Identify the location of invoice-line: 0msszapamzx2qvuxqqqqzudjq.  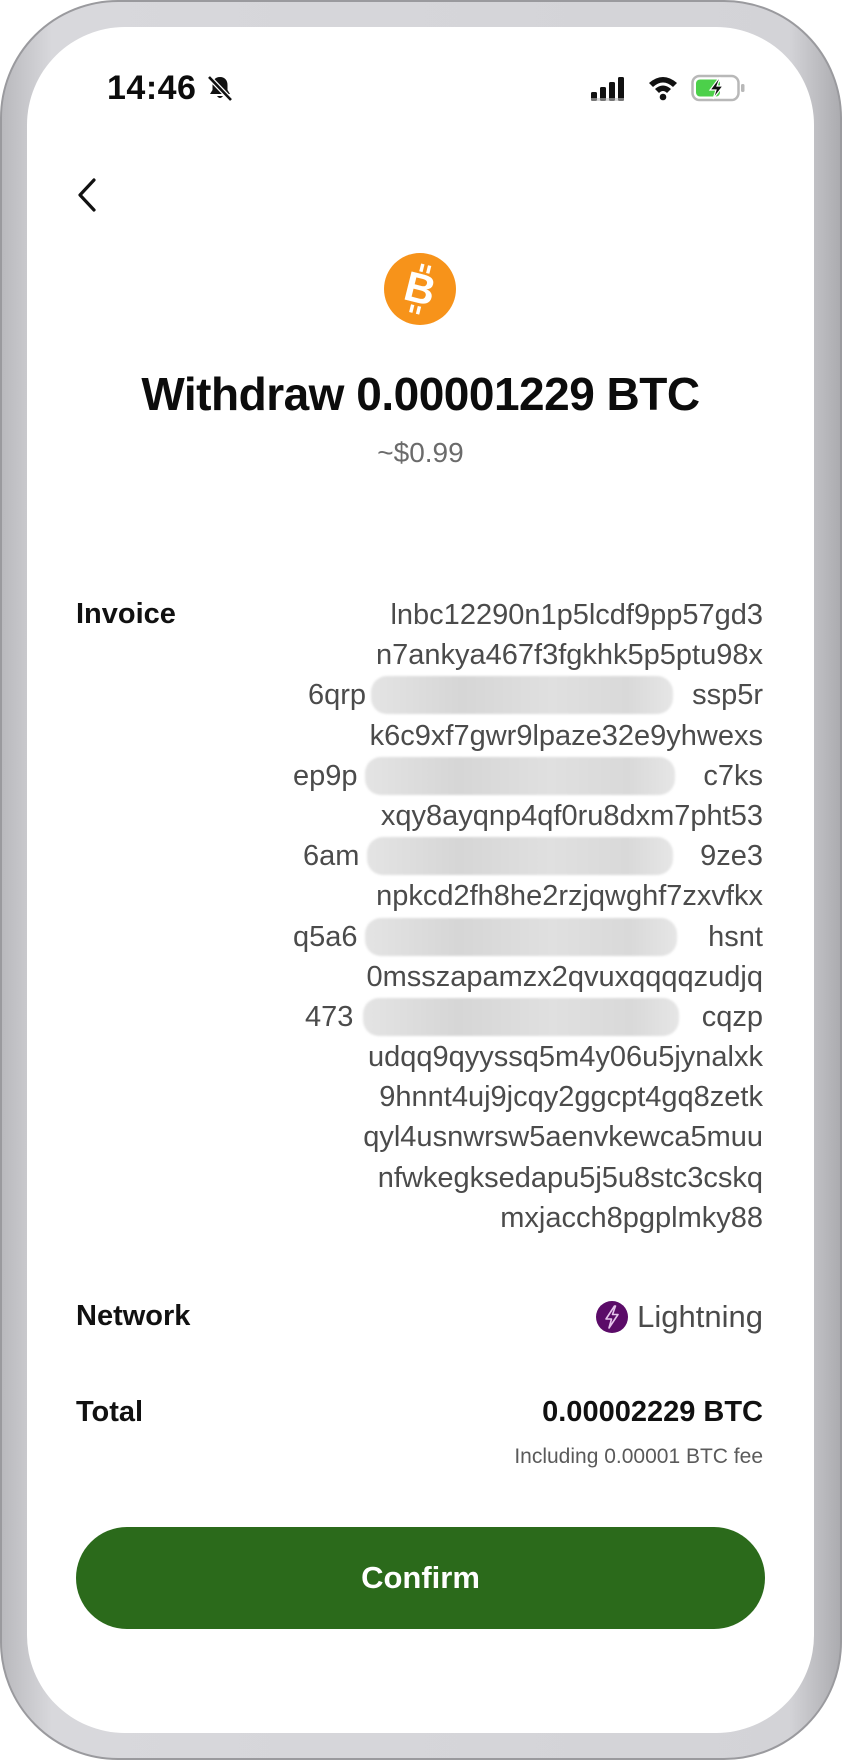
(564, 976).